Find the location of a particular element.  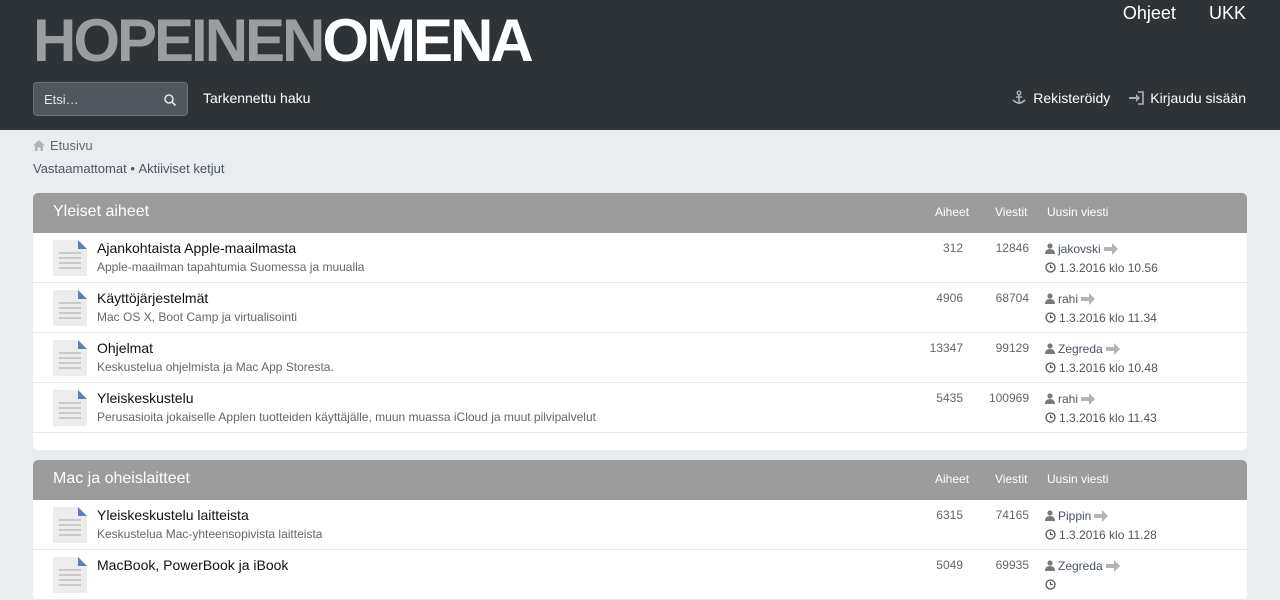

forum-name-link: Ohjelmat is located at coordinates (125, 348).